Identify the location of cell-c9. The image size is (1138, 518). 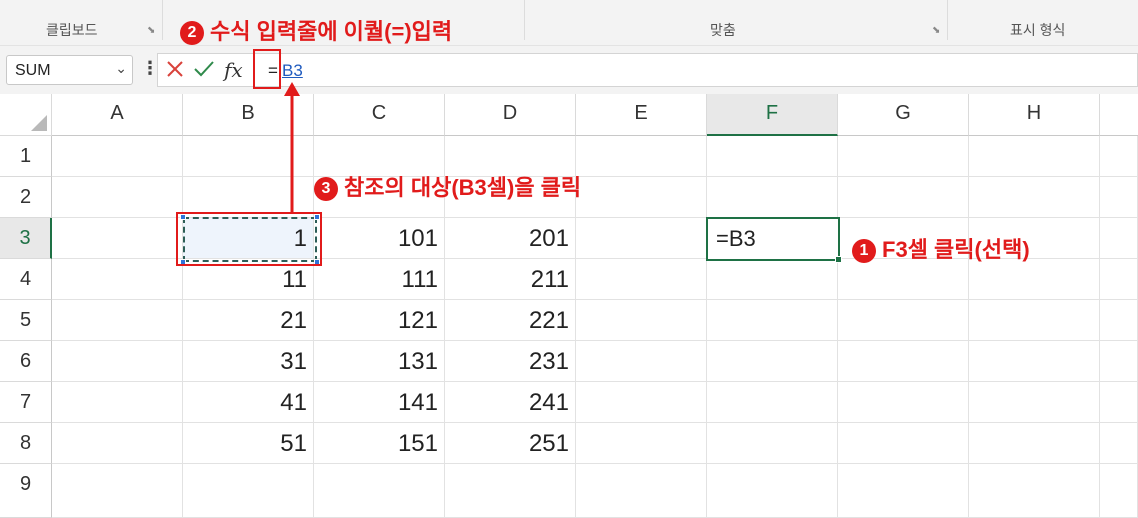
(379, 491).